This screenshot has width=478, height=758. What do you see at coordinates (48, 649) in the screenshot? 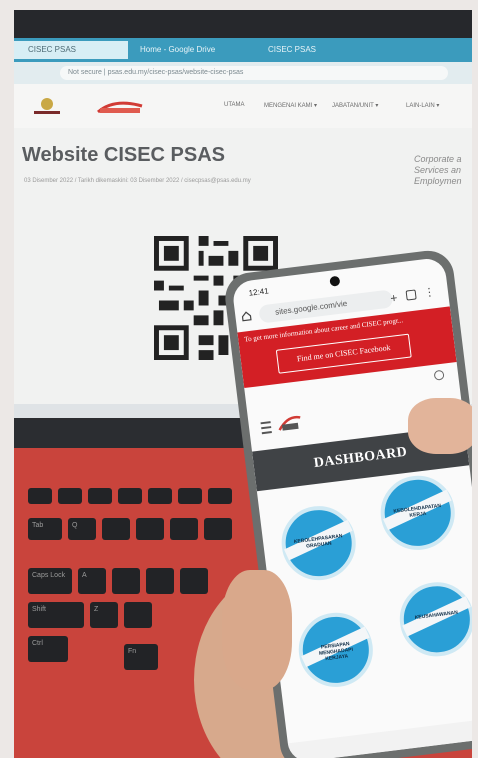
I see `key-ctrl: Ctrl` at bounding box center [48, 649].